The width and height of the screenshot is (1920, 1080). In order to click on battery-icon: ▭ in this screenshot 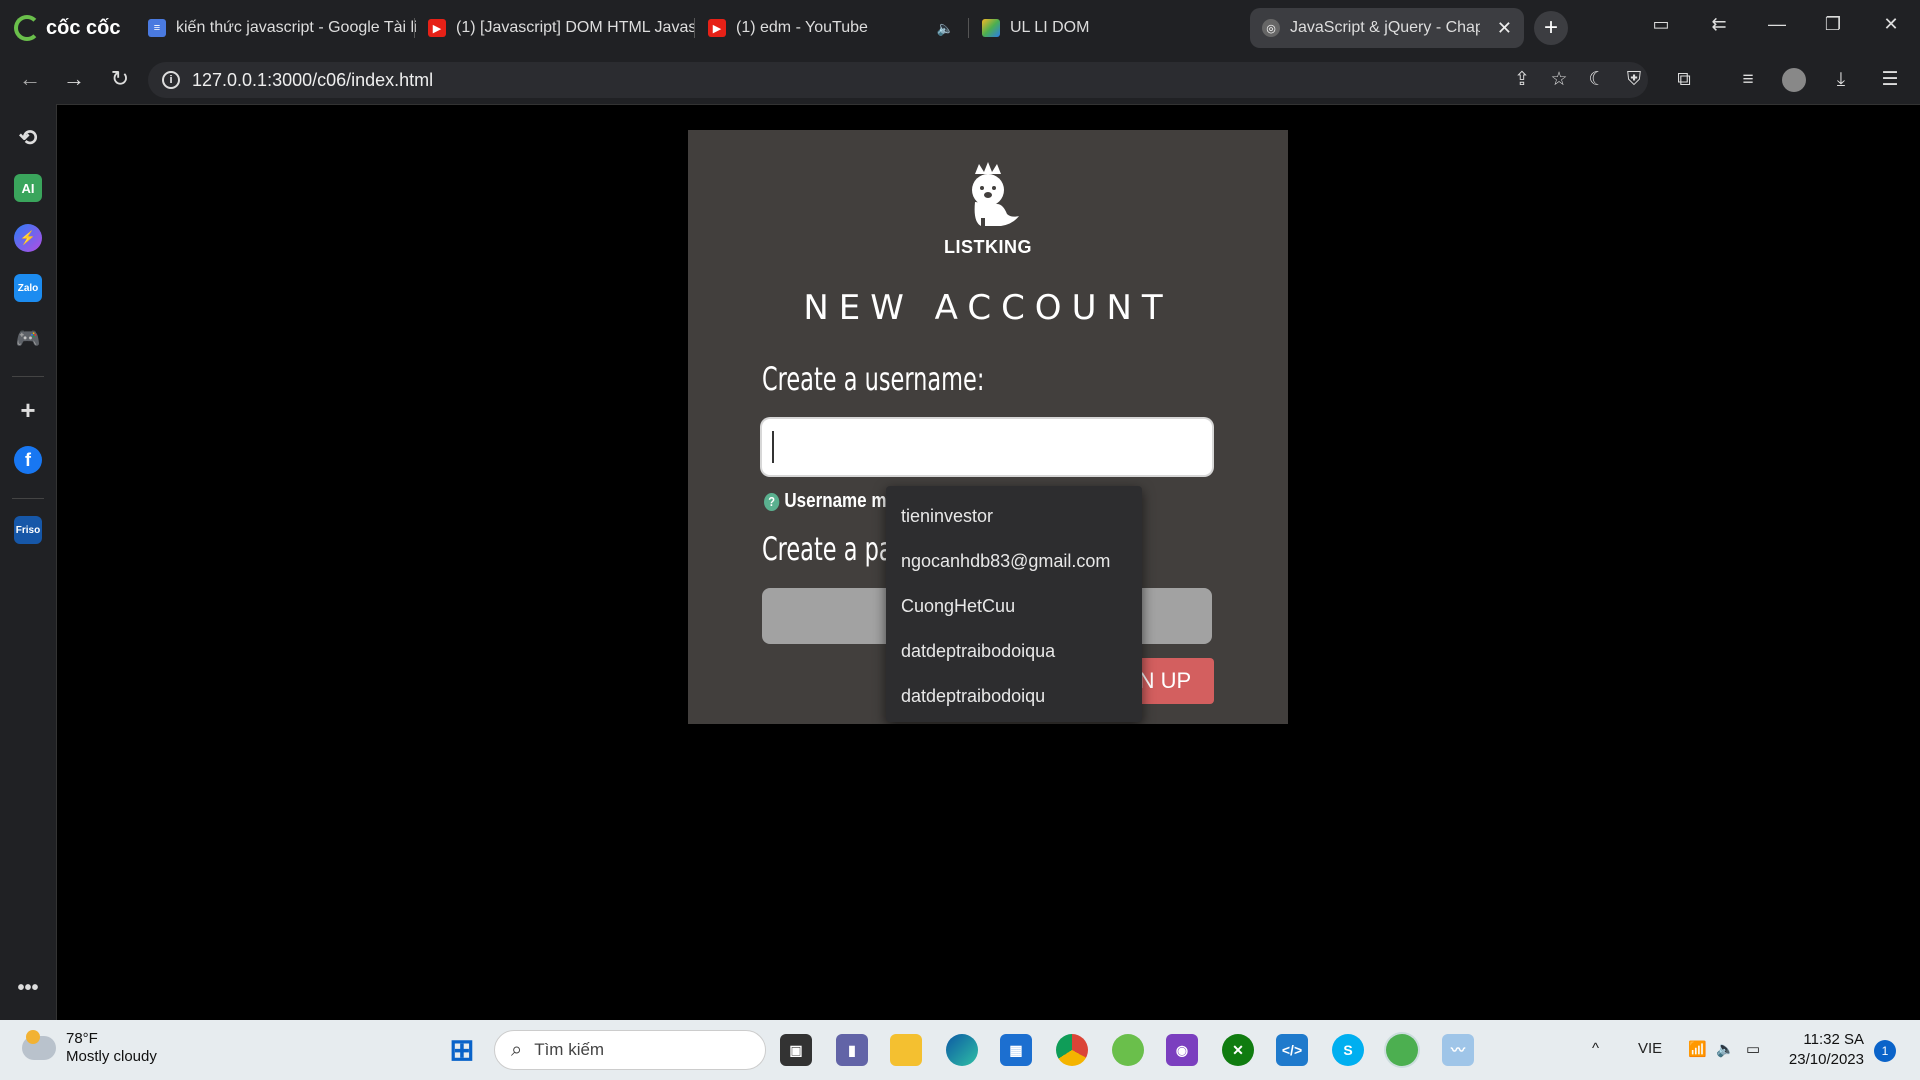, I will do `click(1753, 1049)`.